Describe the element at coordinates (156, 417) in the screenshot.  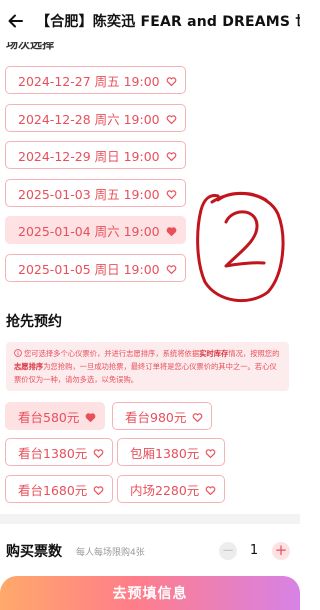
I see `price-label: 看台980元` at that location.